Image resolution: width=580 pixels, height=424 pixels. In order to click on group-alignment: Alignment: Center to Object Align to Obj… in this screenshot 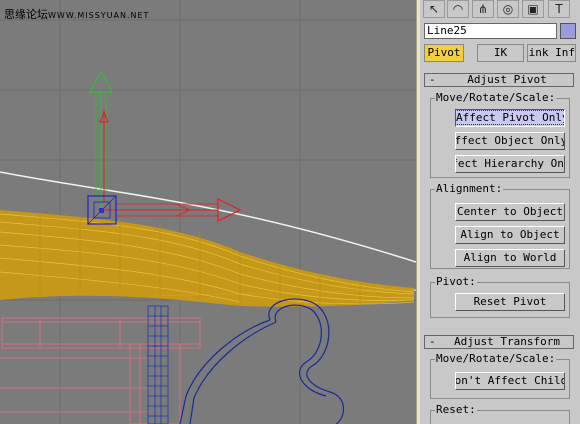, I will do `click(500, 225)`.